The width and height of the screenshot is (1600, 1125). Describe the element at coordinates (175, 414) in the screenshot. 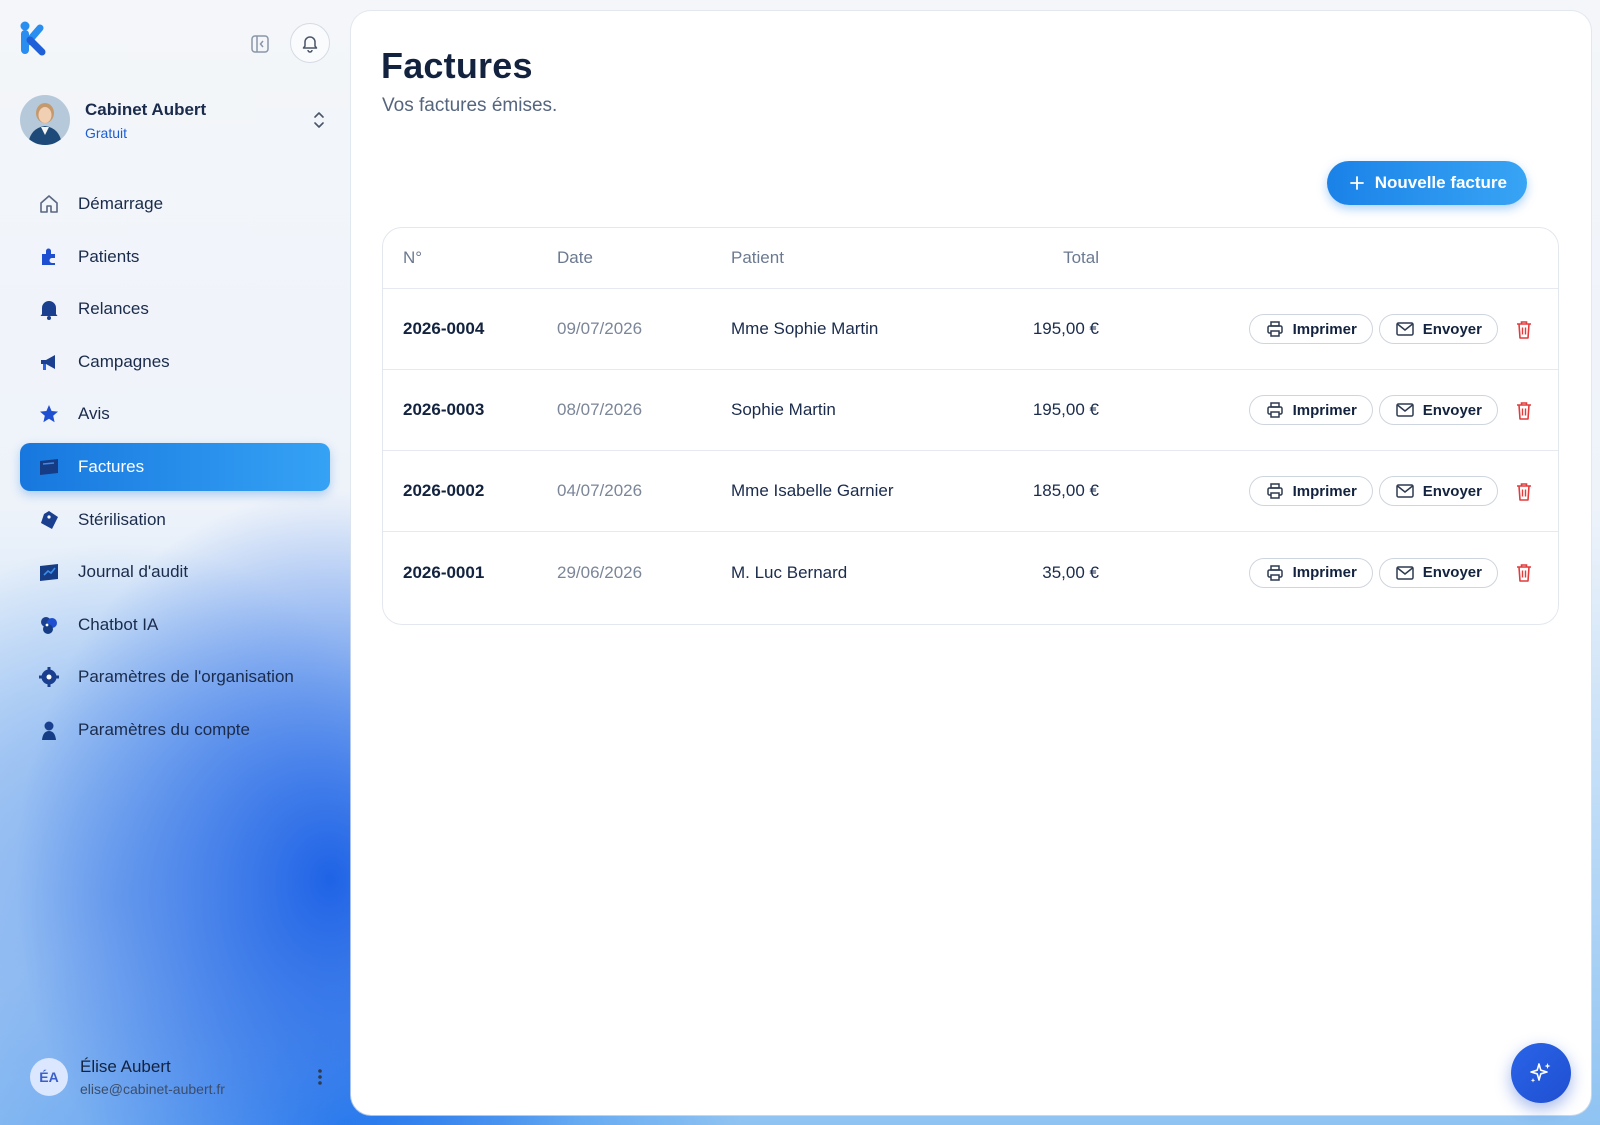

I see `sidebar-item-avis: Avis` at that location.